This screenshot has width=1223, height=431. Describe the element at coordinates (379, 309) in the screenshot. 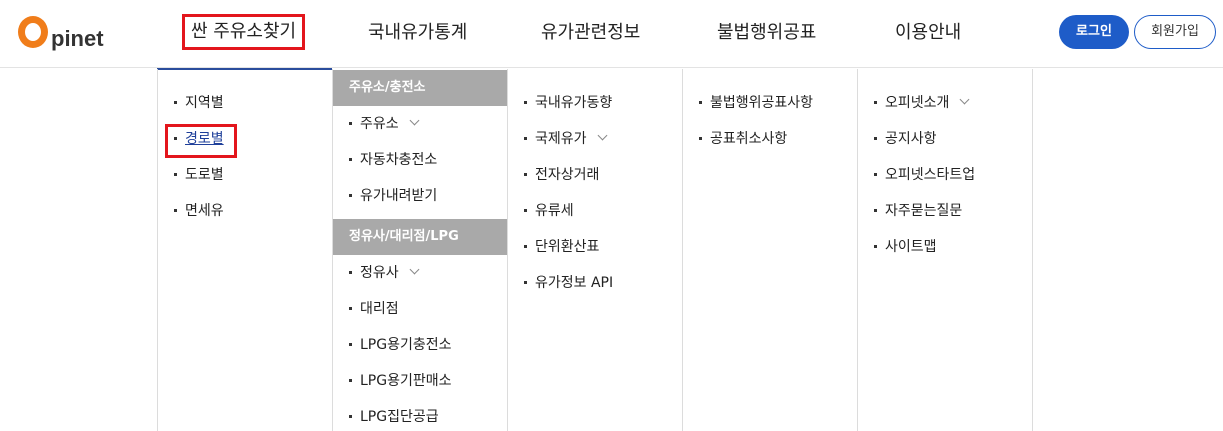

I see `menu-item-label: 대리점` at that location.